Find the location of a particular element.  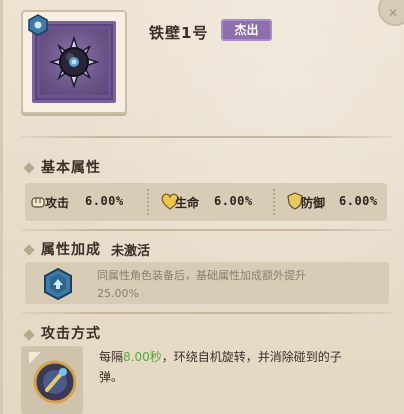

attack-description: 每隔8.00秒，环绕自机旋转，并消除碰到的子 弹。 is located at coordinates (244, 367).